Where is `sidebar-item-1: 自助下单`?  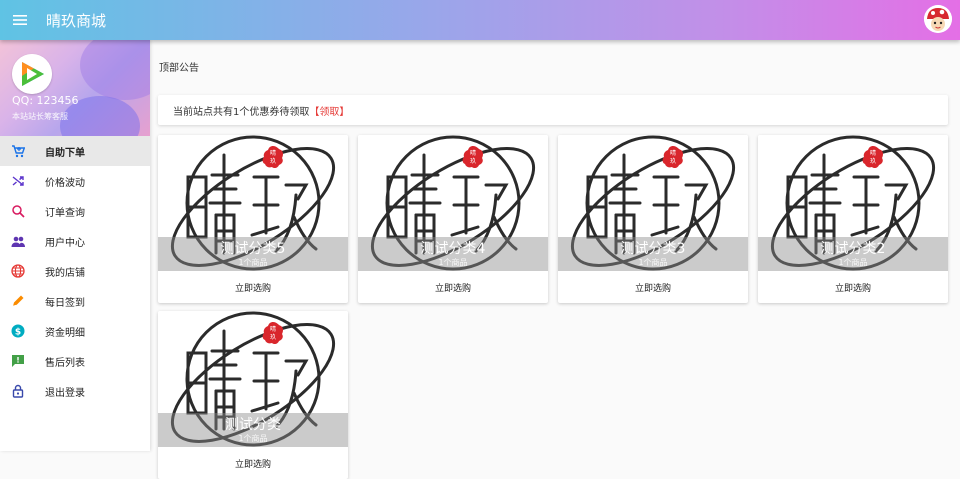
sidebar-item-1: 自助下单 is located at coordinates (75, 151).